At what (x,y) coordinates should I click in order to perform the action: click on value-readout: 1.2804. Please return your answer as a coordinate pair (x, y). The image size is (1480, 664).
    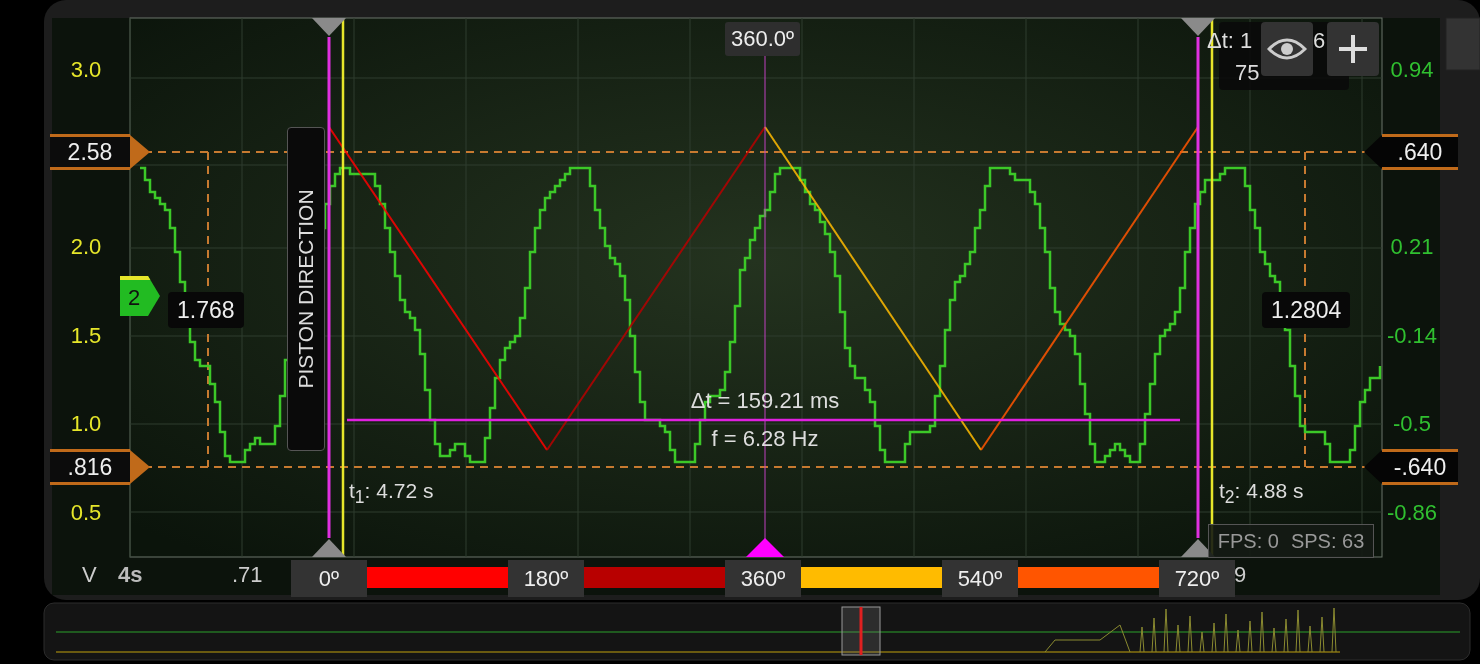
    Looking at the image, I should click on (1306, 310).